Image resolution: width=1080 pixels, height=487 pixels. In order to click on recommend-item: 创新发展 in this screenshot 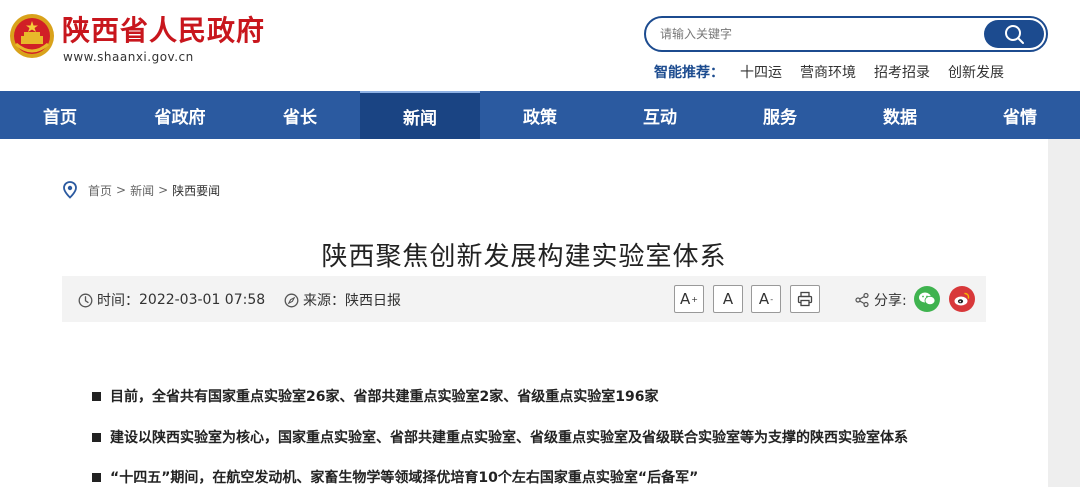, I will do `click(976, 72)`.